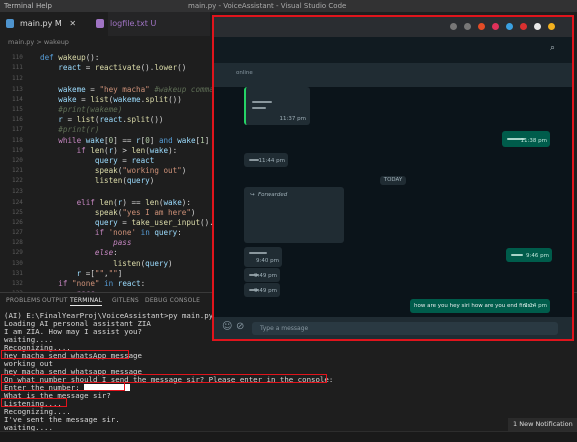  What do you see at coordinates (284, 328) in the screenshot?
I see `message-input-placeholder: Type a message` at bounding box center [284, 328].